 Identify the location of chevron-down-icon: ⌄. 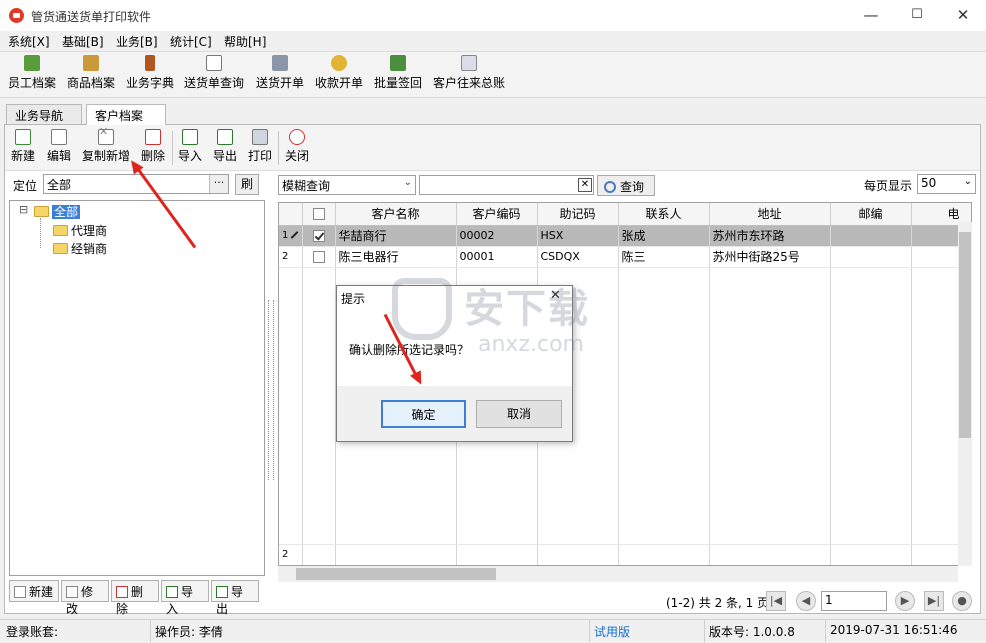
(407, 182).